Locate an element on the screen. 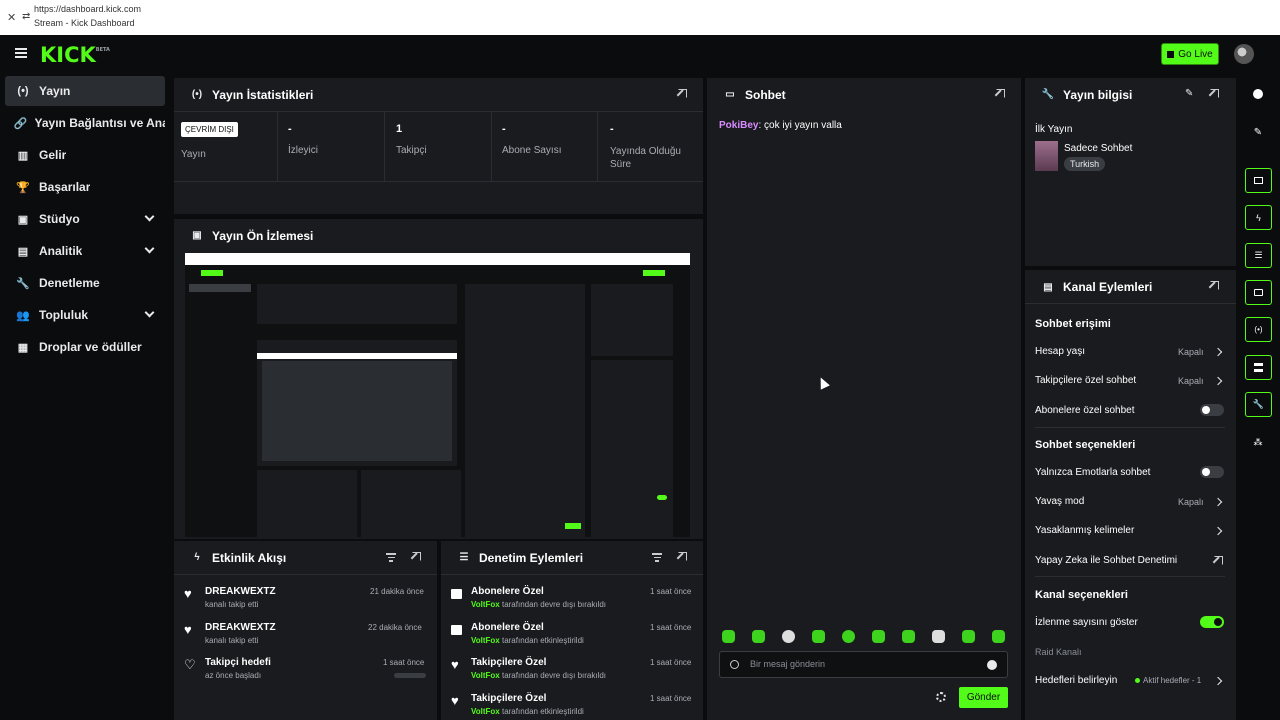 Image resolution: width=1280 pixels, height=720 pixels. emotes-only-toggle is located at coordinates (1212, 472).